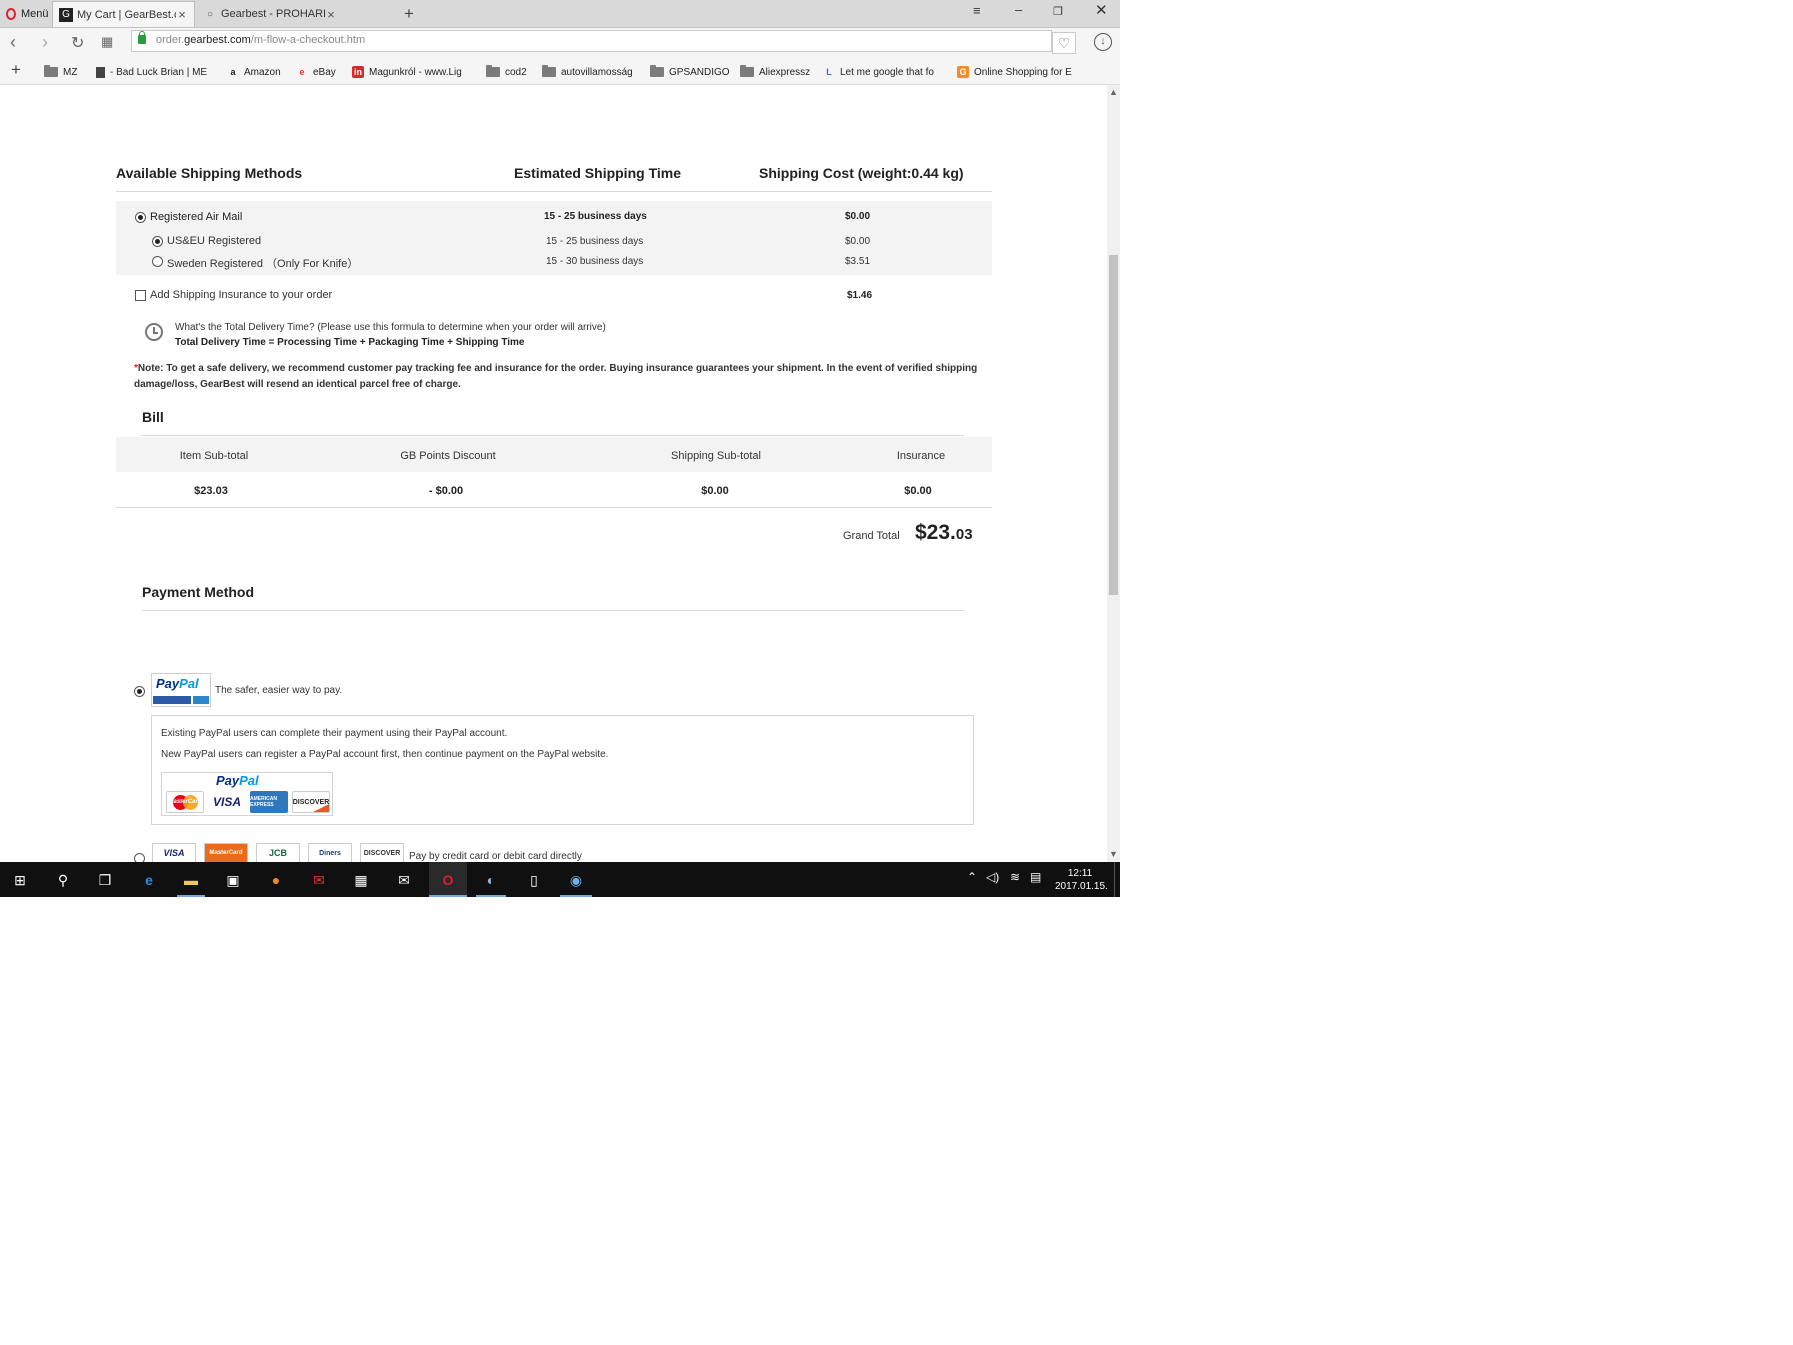  Describe the element at coordinates (776, 72) in the screenshot. I see `bookmark-item: Aliexpressz` at that location.